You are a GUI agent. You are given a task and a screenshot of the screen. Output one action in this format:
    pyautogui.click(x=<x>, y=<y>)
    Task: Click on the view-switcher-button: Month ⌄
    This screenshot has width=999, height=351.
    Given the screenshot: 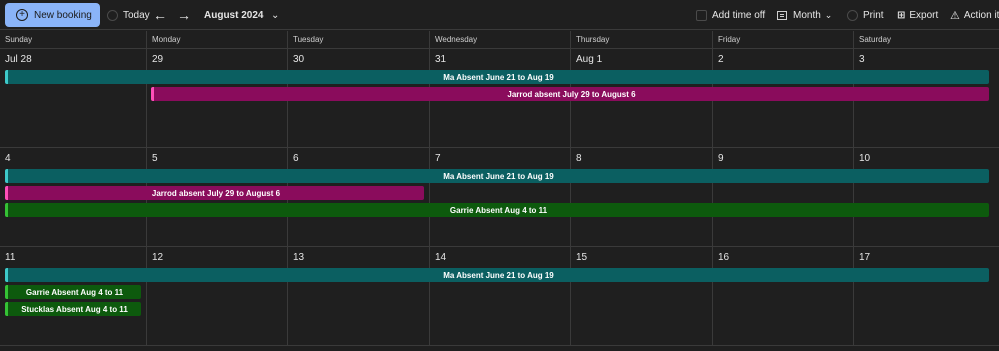 What is the action you would take?
    pyautogui.click(x=804, y=15)
    